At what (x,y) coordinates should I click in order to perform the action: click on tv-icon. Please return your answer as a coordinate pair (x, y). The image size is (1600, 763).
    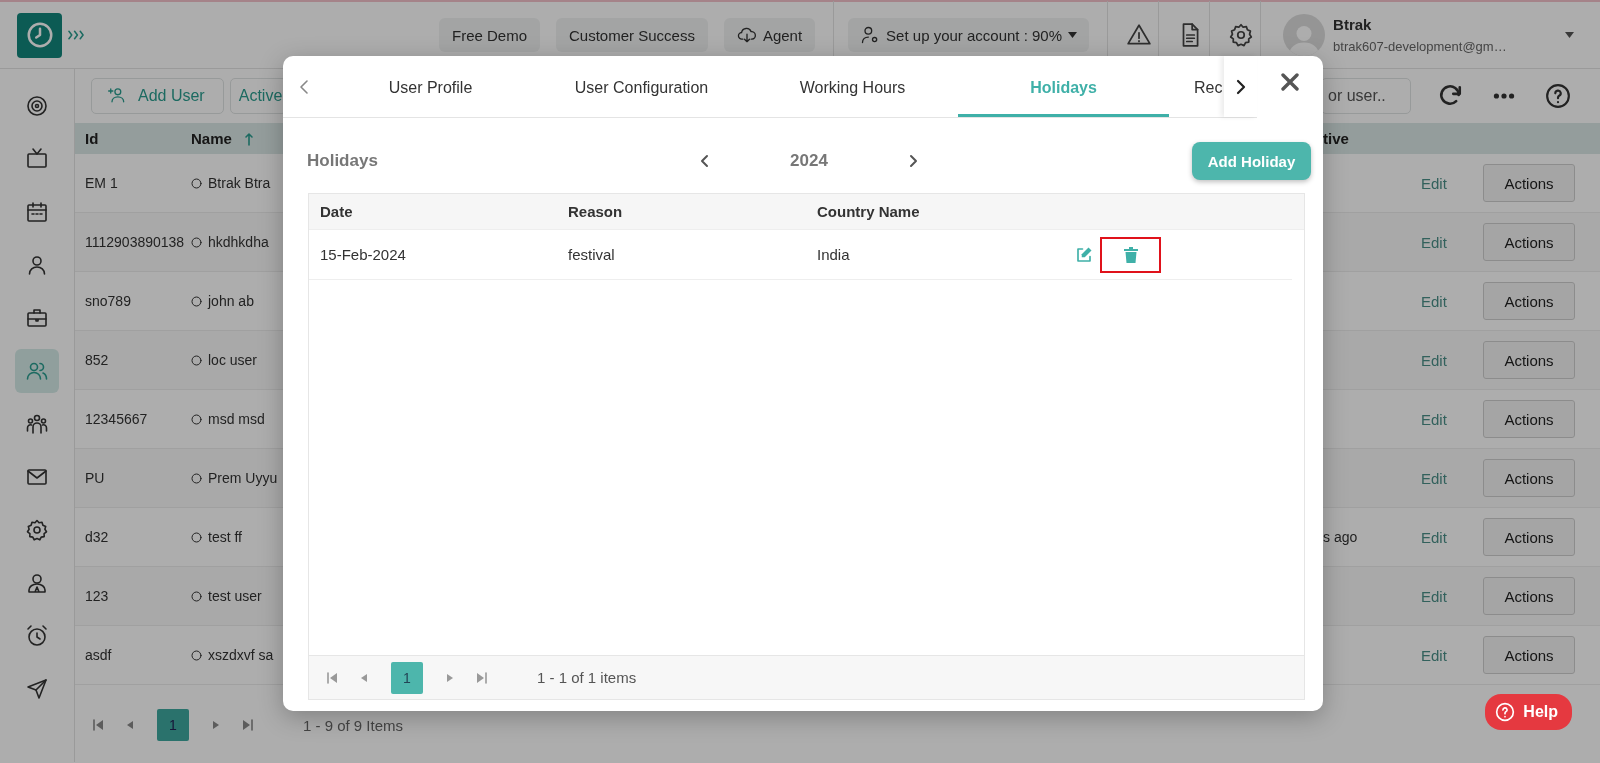
    Looking at the image, I should click on (37, 159).